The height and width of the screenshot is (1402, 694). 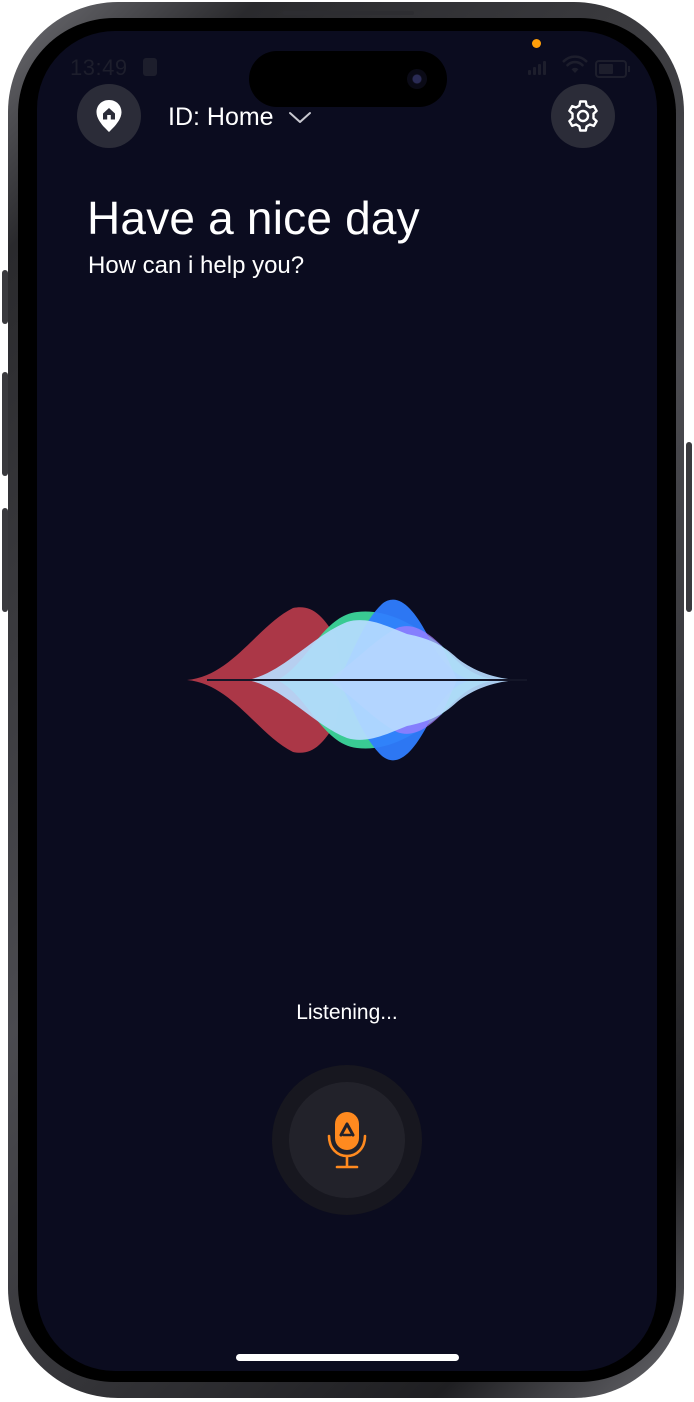 What do you see at coordinates (150, 67) in the screenshot?
I see `contact-card-icon` at bounding box center [150, 67].